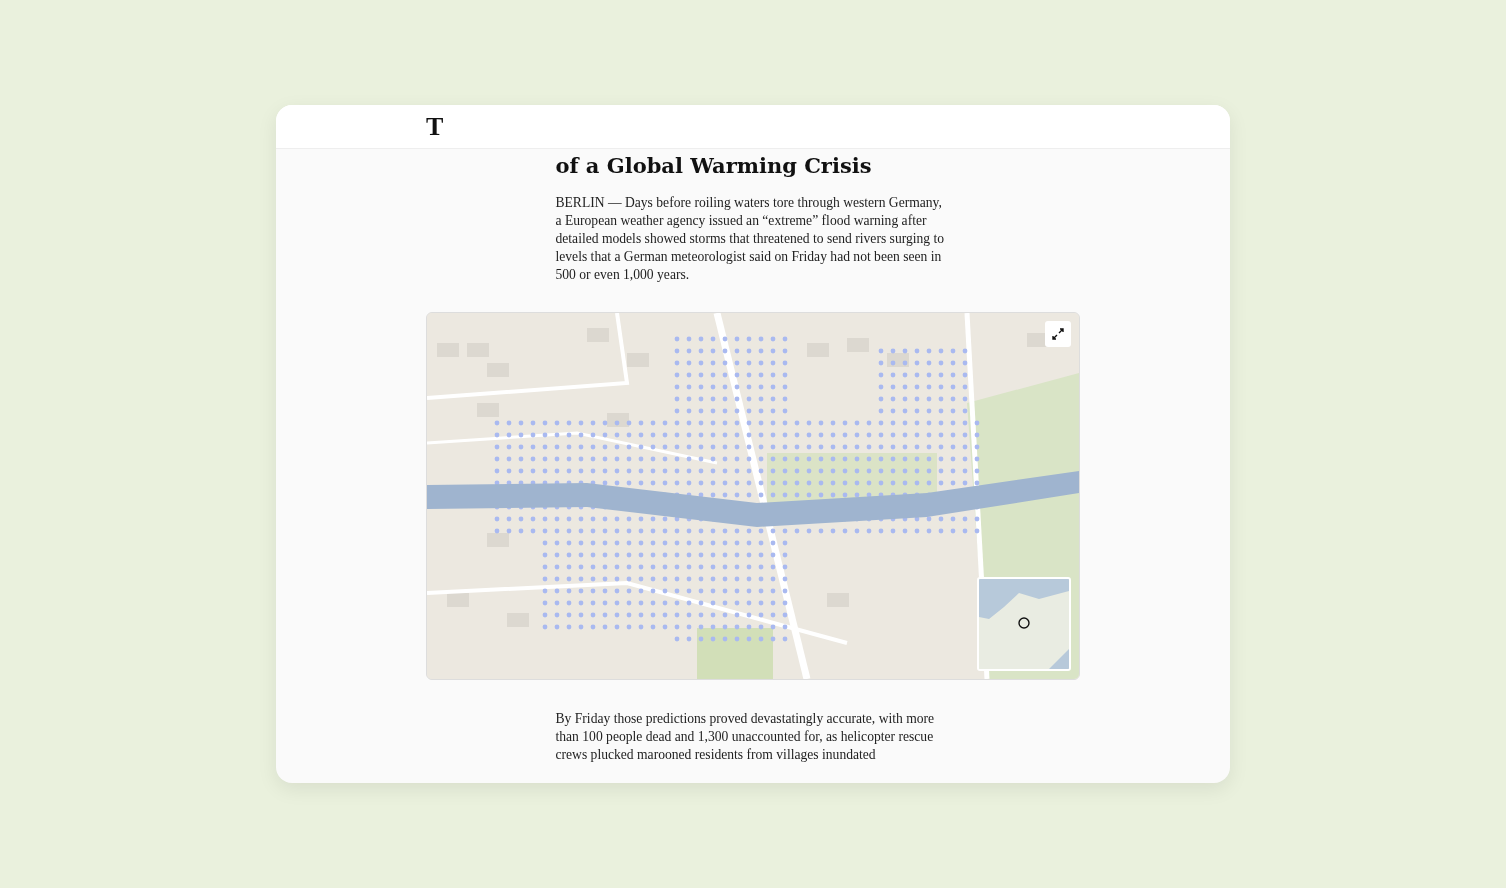 The image size is (1506, 888). What do you see at coordinates (745, 737) in the screenshot?
I see `article-paragraph: By Friday those predictions proved devastatingly accurate, with more than 100 people dead and 1,300 unaccounted for, as helicopter rescue crews plucked marooned residents from villages inundated` at bounding box center [745, 737].